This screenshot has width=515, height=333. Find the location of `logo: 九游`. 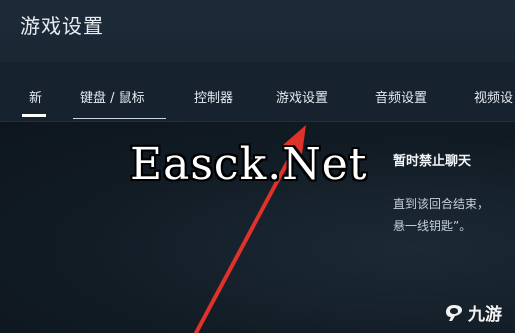

logo: 九游 is located at coordinates (473, 312).